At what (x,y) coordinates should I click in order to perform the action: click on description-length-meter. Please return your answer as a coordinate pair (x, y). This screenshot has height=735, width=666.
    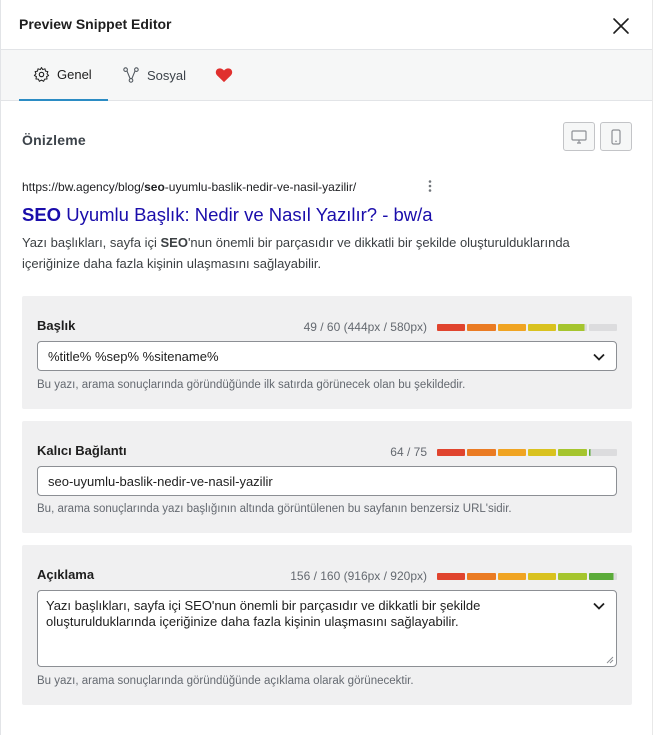
    Looking at the image, I should click on (527, 576).